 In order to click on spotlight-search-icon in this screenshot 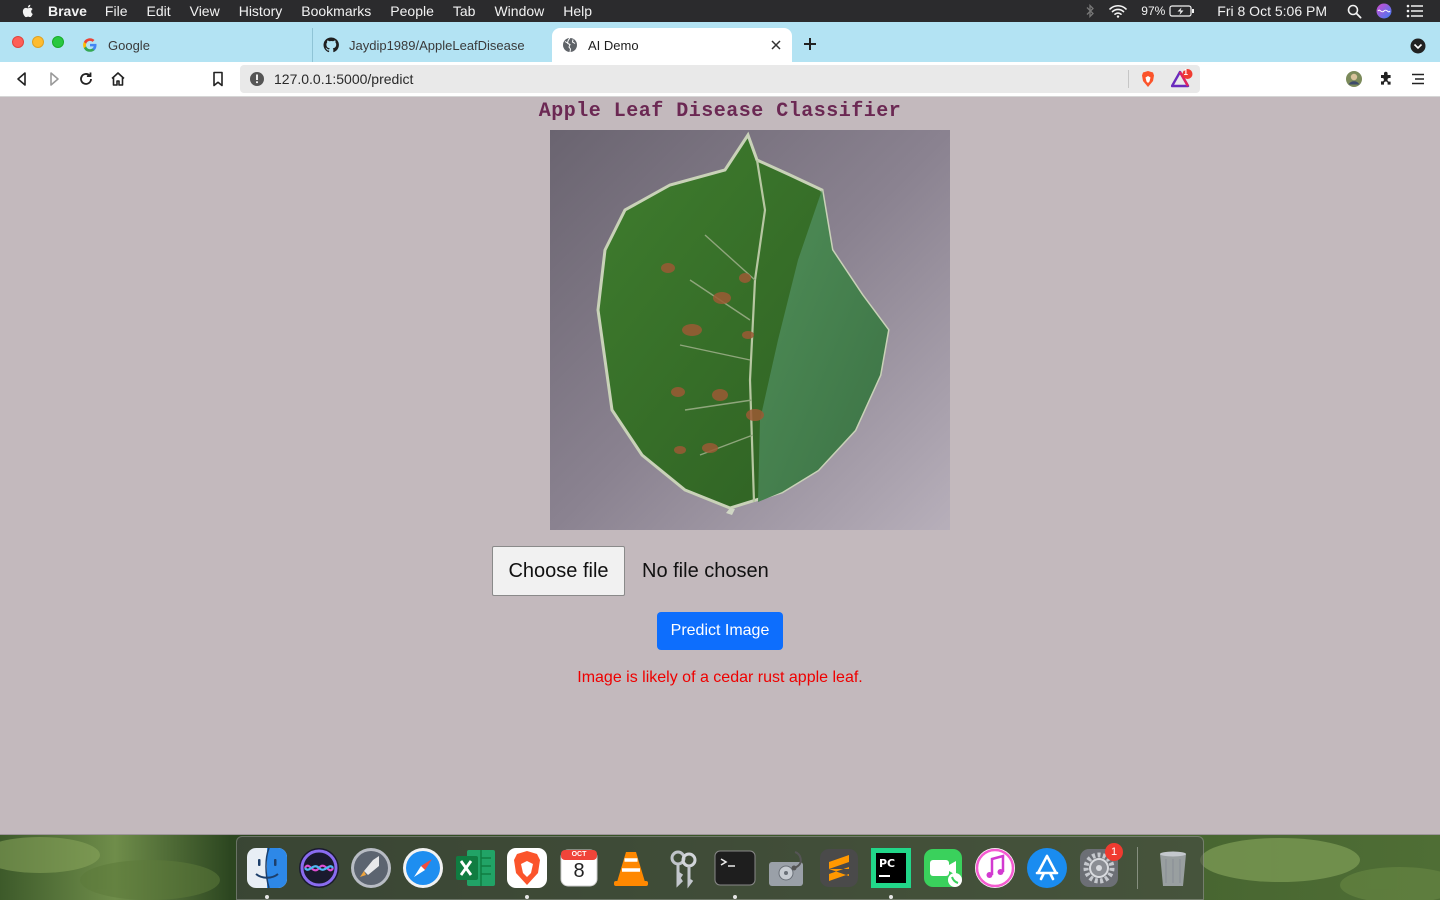, I will do `click(1354, 11)`.